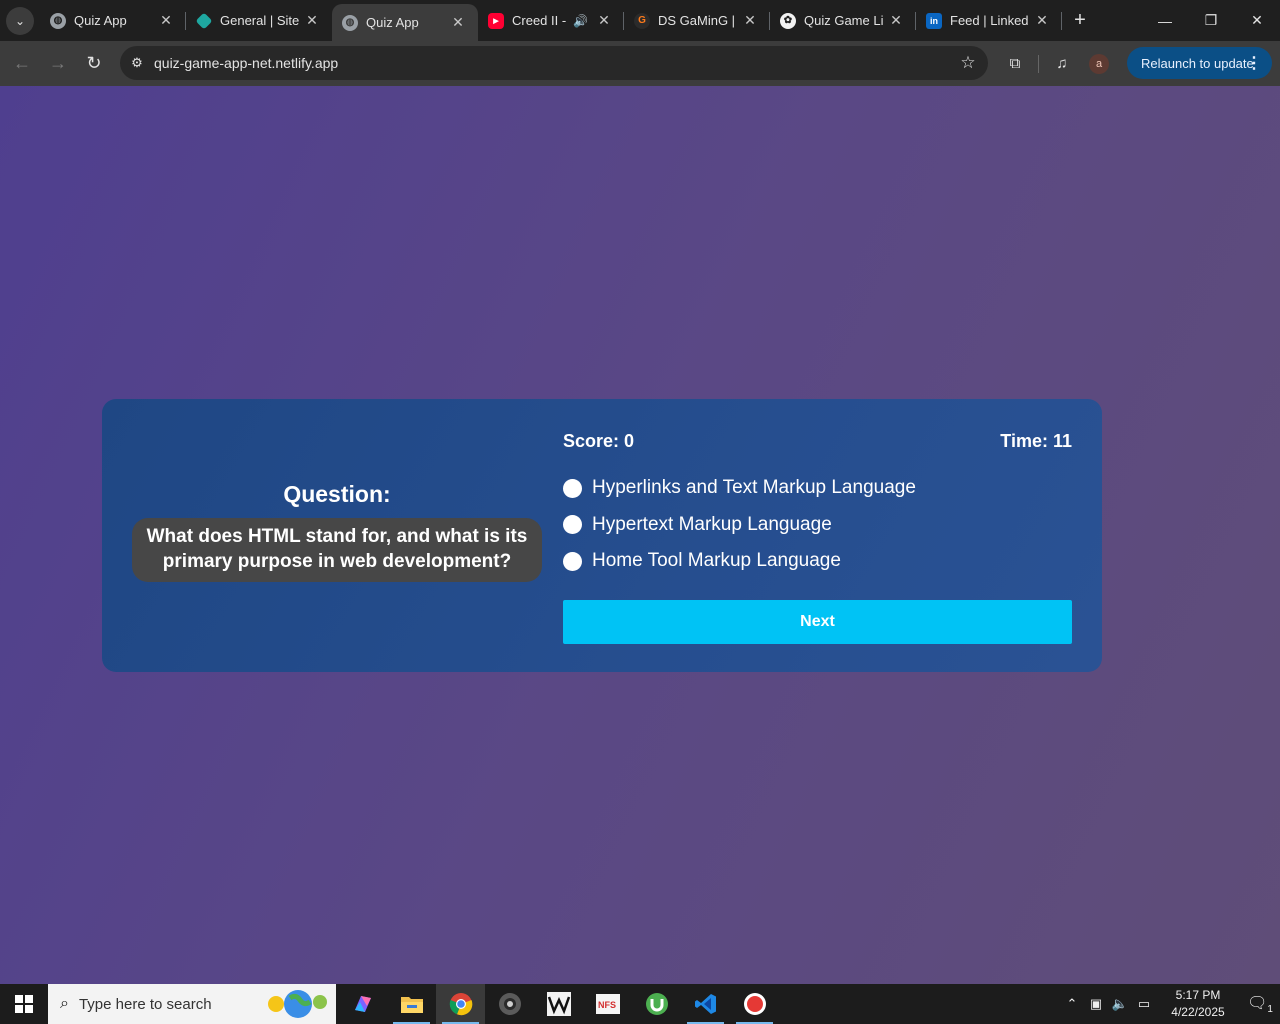 This screenshot has width=1280, height=1024. I want to click on copilot-app, so click(362, 1004).